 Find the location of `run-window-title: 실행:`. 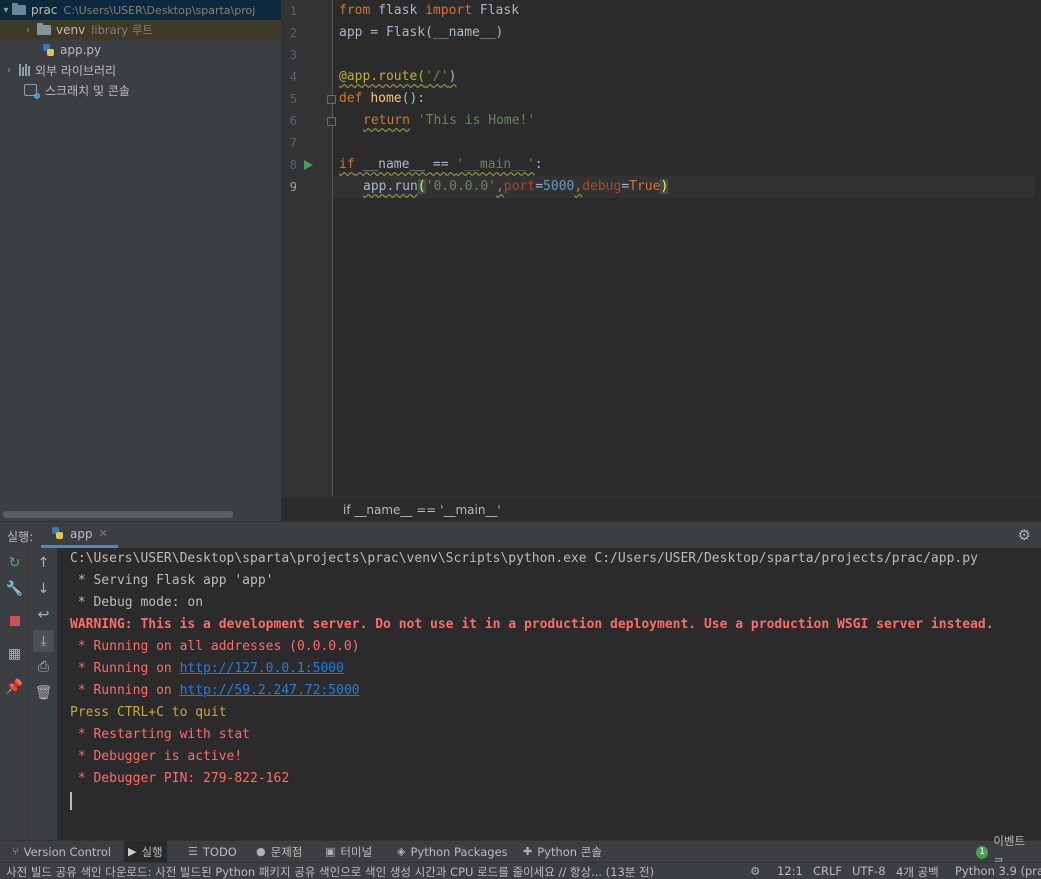

run-window-title: 실행: is located at coordinates (20, 537).